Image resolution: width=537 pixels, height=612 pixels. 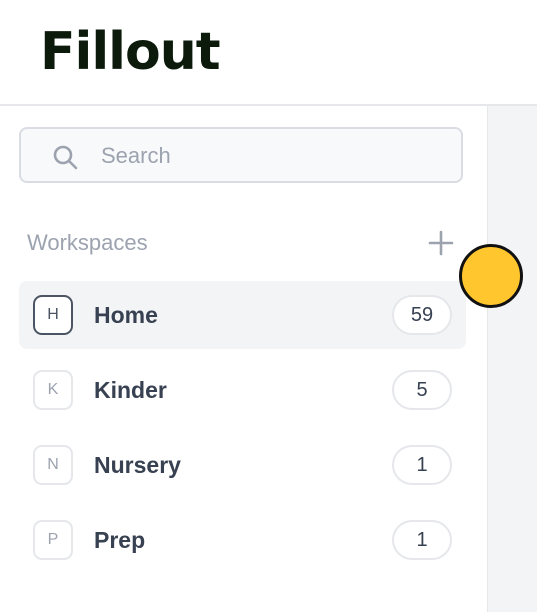 I want to click on workspace-initial-badge: H, so click(x=53, y=315).